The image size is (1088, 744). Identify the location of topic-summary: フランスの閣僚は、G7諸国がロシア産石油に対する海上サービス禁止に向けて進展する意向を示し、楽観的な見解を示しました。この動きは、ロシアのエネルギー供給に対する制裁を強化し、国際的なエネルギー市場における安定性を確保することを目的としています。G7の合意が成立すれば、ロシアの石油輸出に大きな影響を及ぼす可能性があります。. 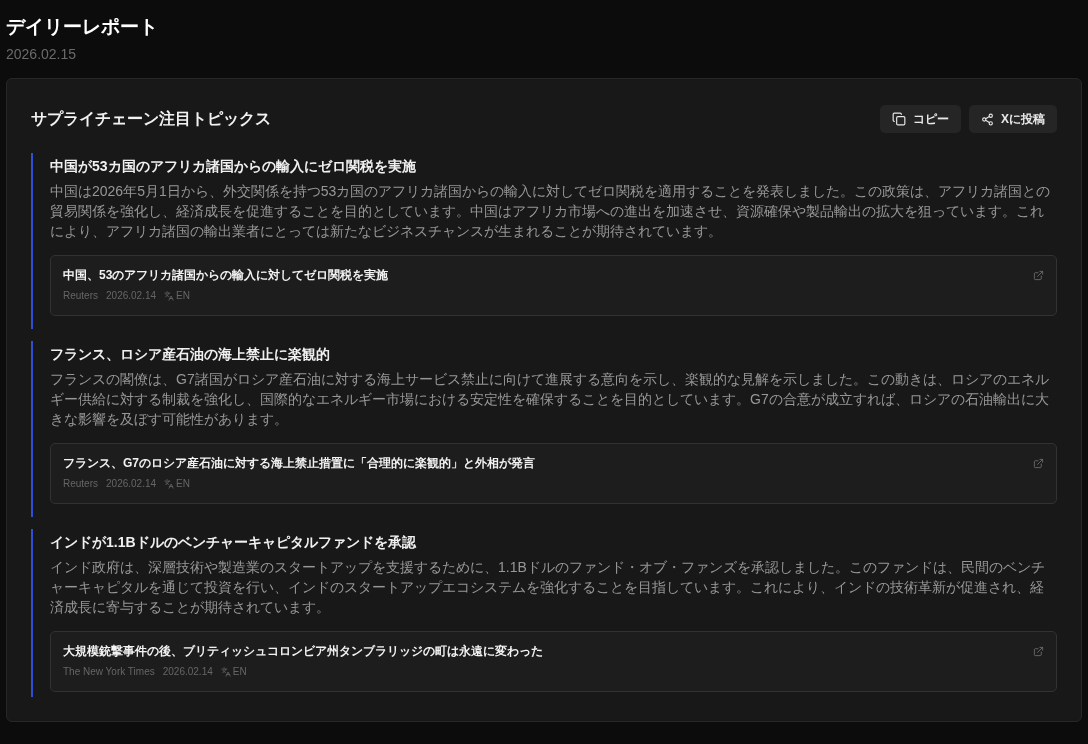
(550, 399).